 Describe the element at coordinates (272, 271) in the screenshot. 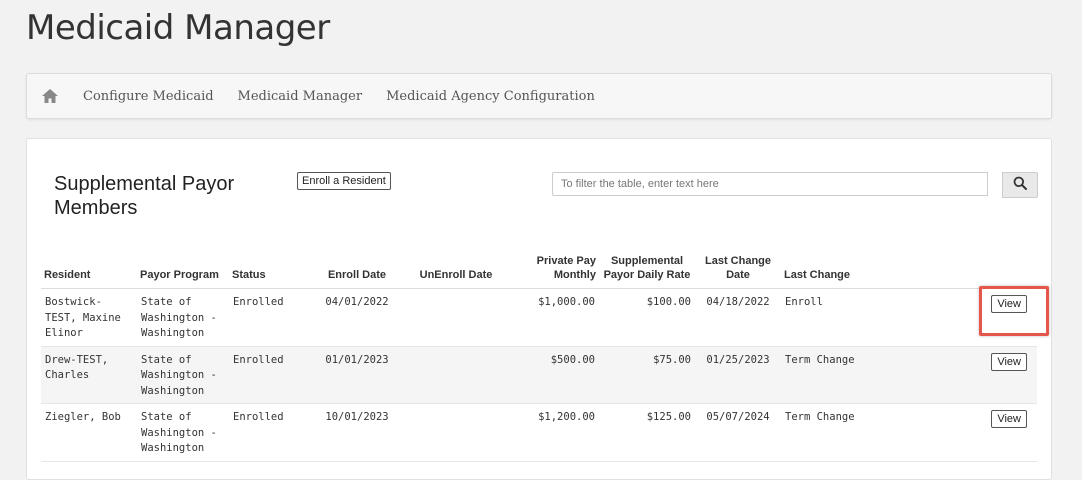

I see `col-status: Status` at that location.